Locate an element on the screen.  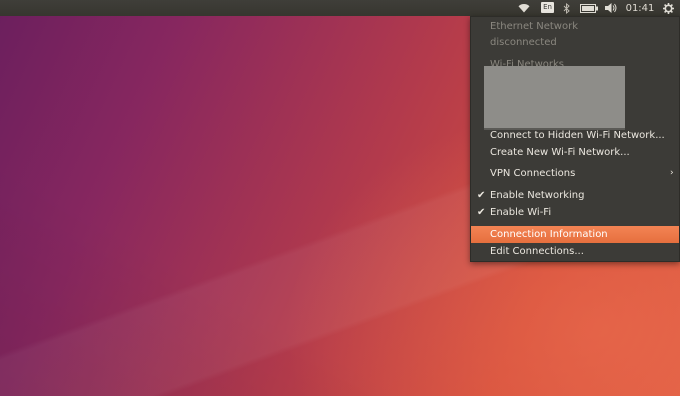
gear-icon is located at coordinates (668, 8).